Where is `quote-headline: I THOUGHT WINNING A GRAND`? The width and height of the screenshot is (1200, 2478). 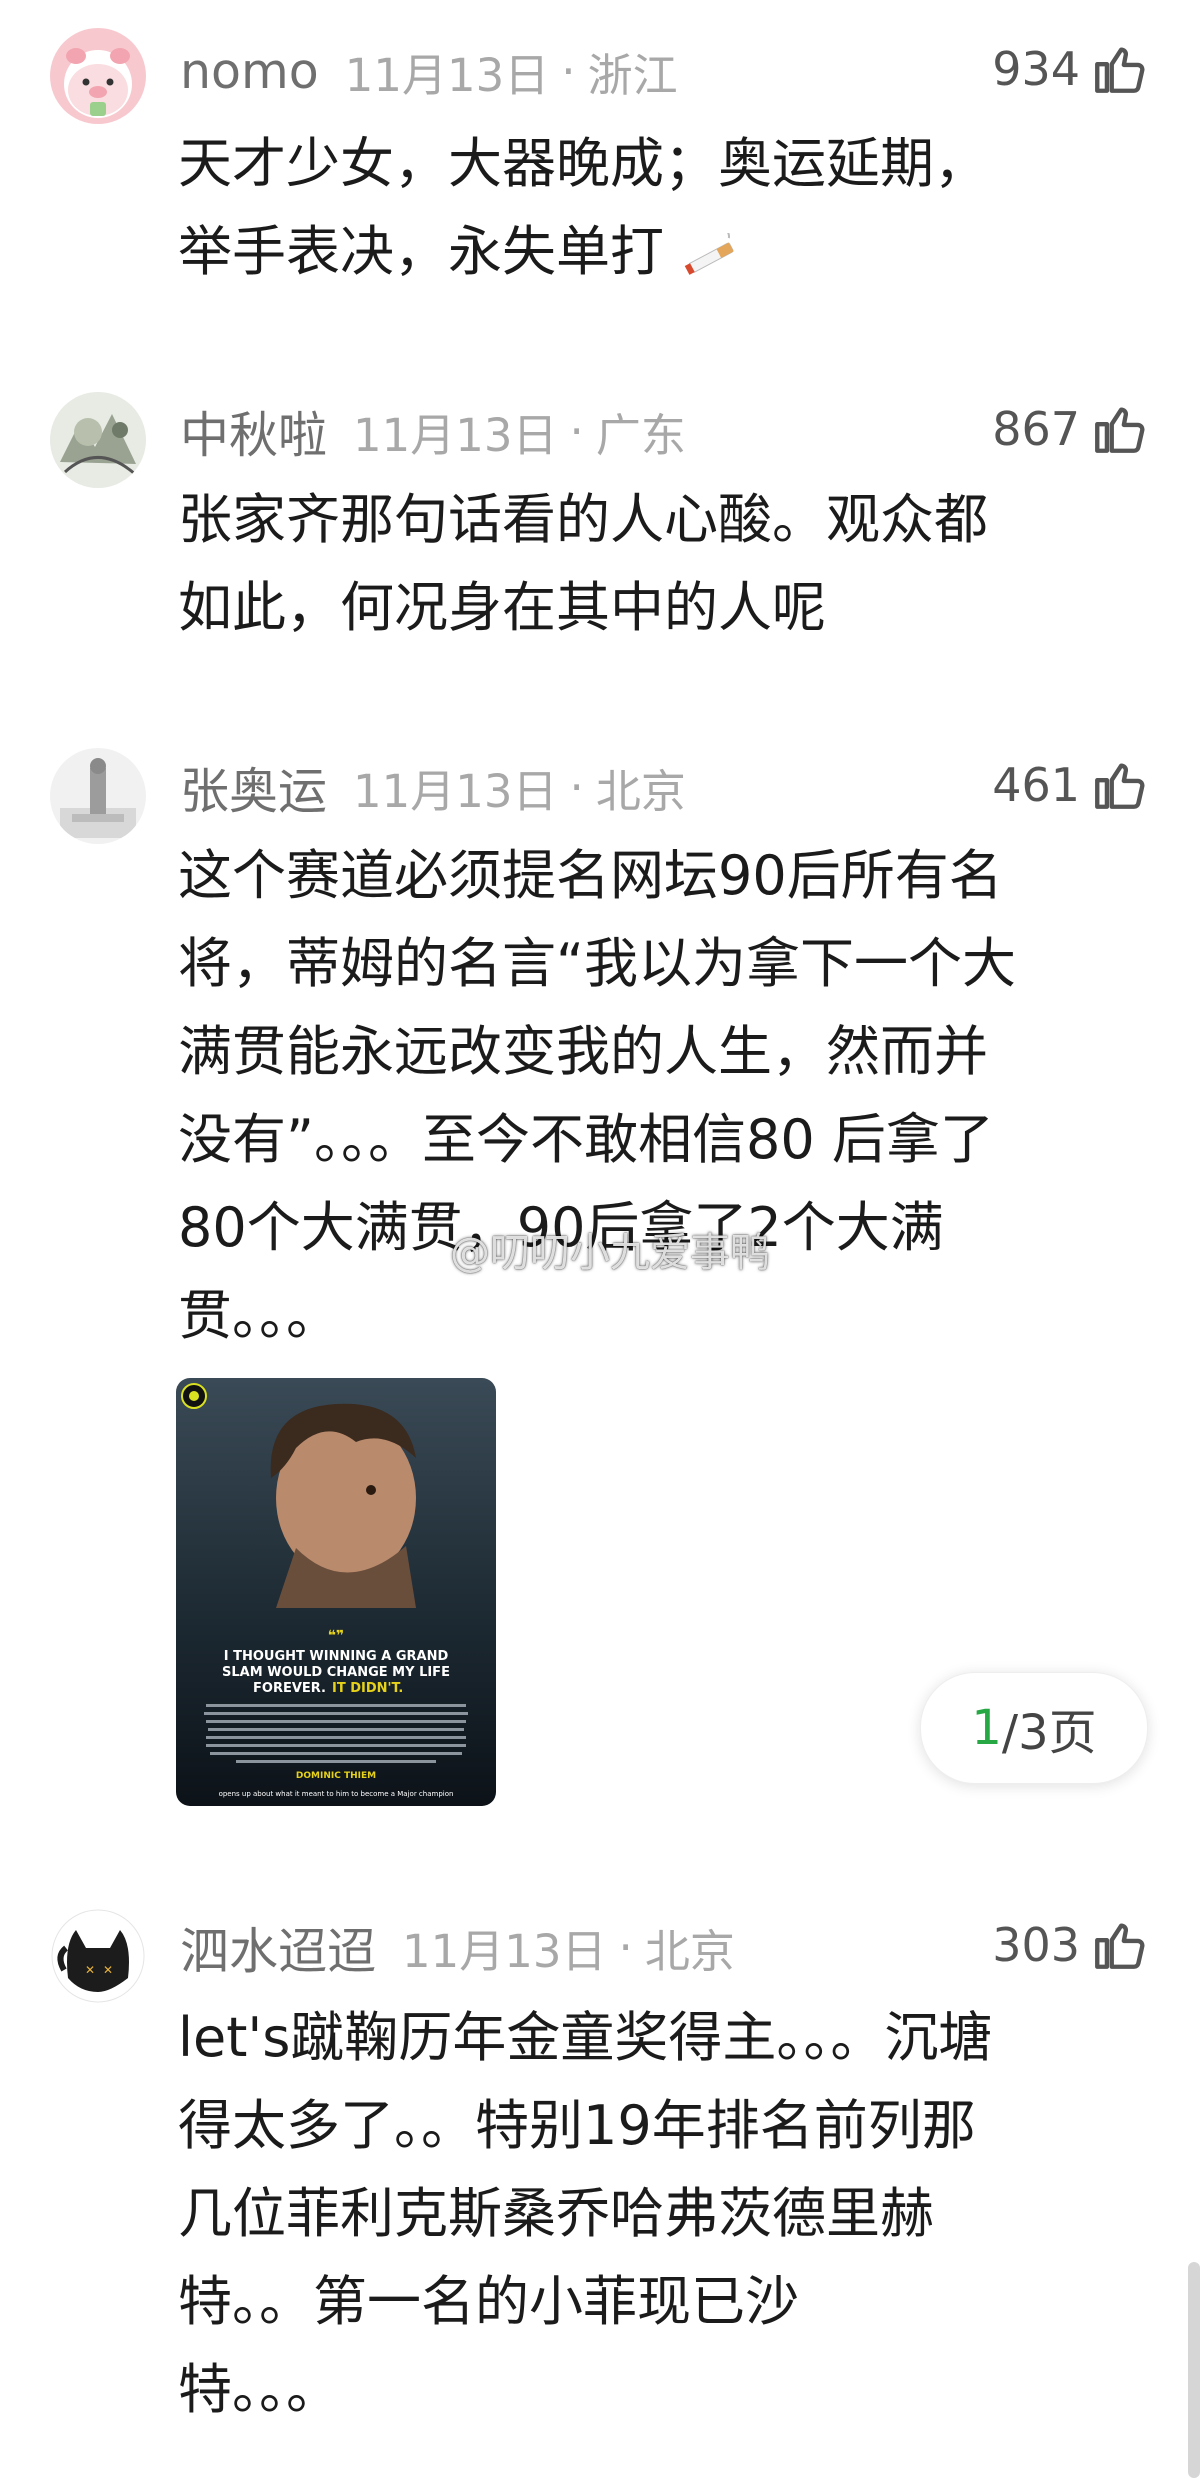
quote-headline: I THOUGHT WINNING A GRAND is located at coordinates (336, 1656).